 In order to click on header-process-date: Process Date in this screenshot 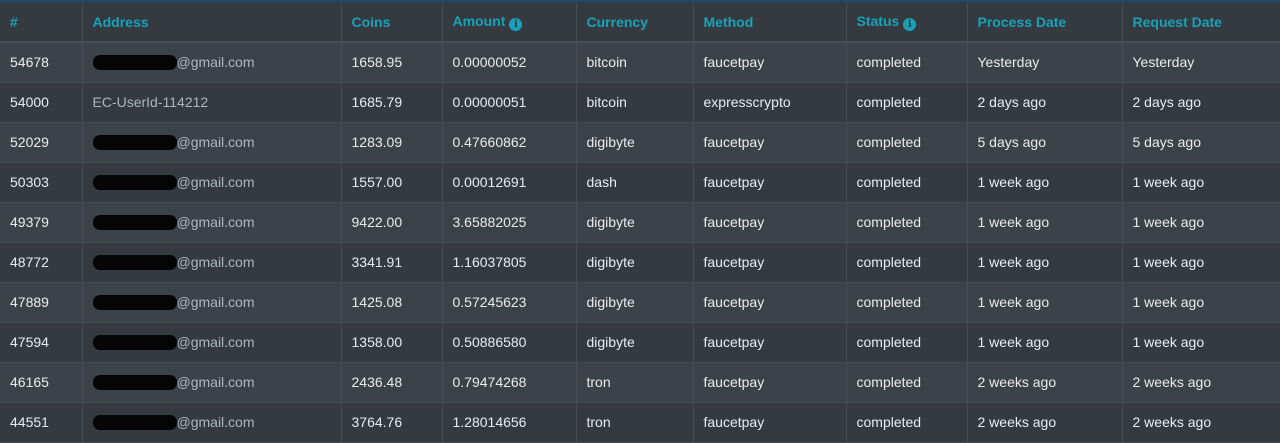, I will do `click(1045, 22)`.